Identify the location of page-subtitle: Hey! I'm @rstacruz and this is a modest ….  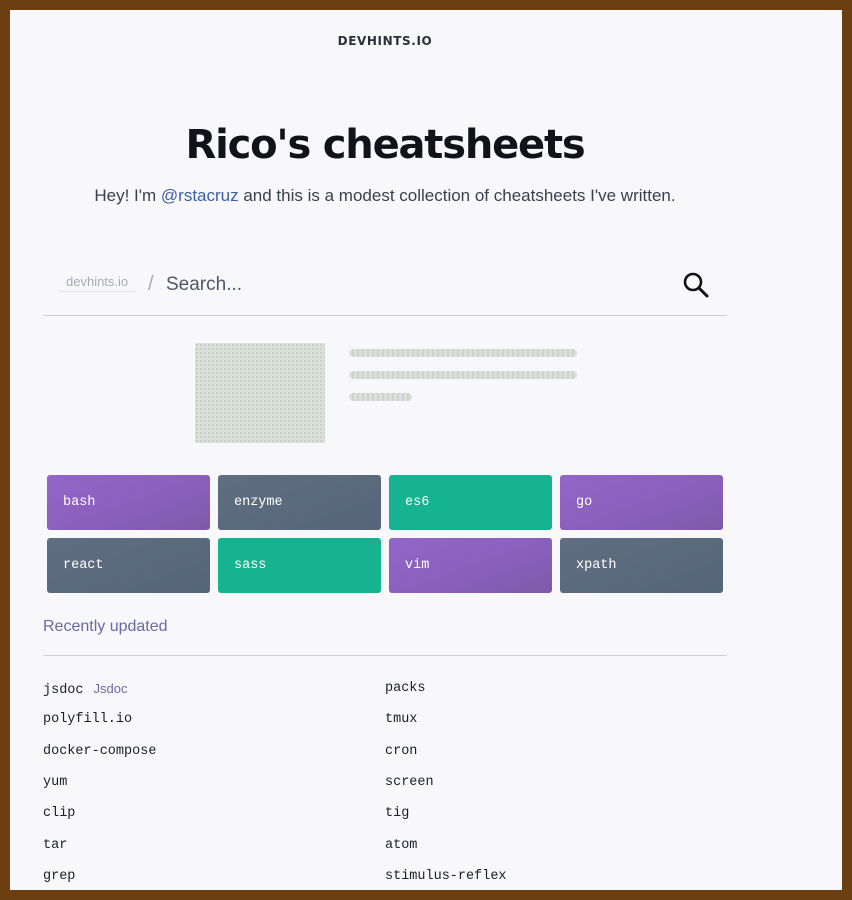
(385, 196).